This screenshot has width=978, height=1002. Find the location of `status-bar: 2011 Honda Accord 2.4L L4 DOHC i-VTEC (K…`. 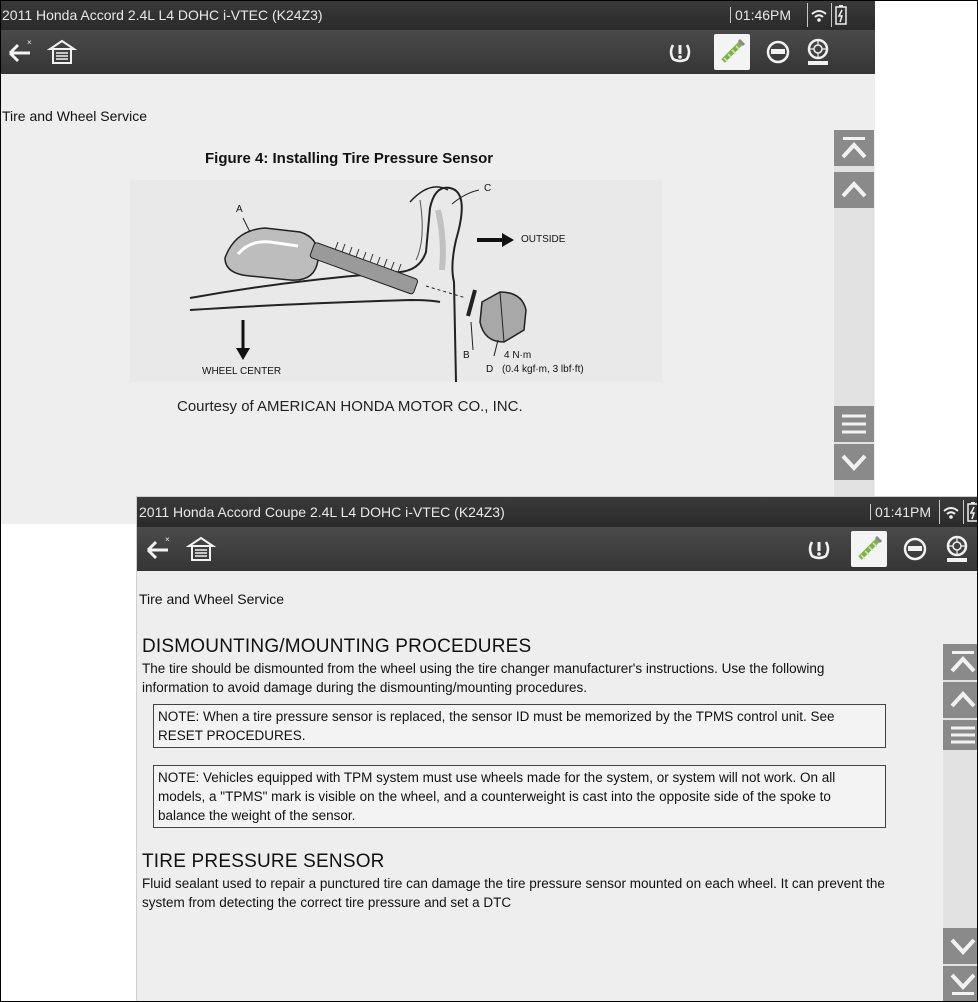

status-bar: 2011 Honda Accord 2.4L L4 DOHC i-VTEC (K… is located at coordinates (437, 15).